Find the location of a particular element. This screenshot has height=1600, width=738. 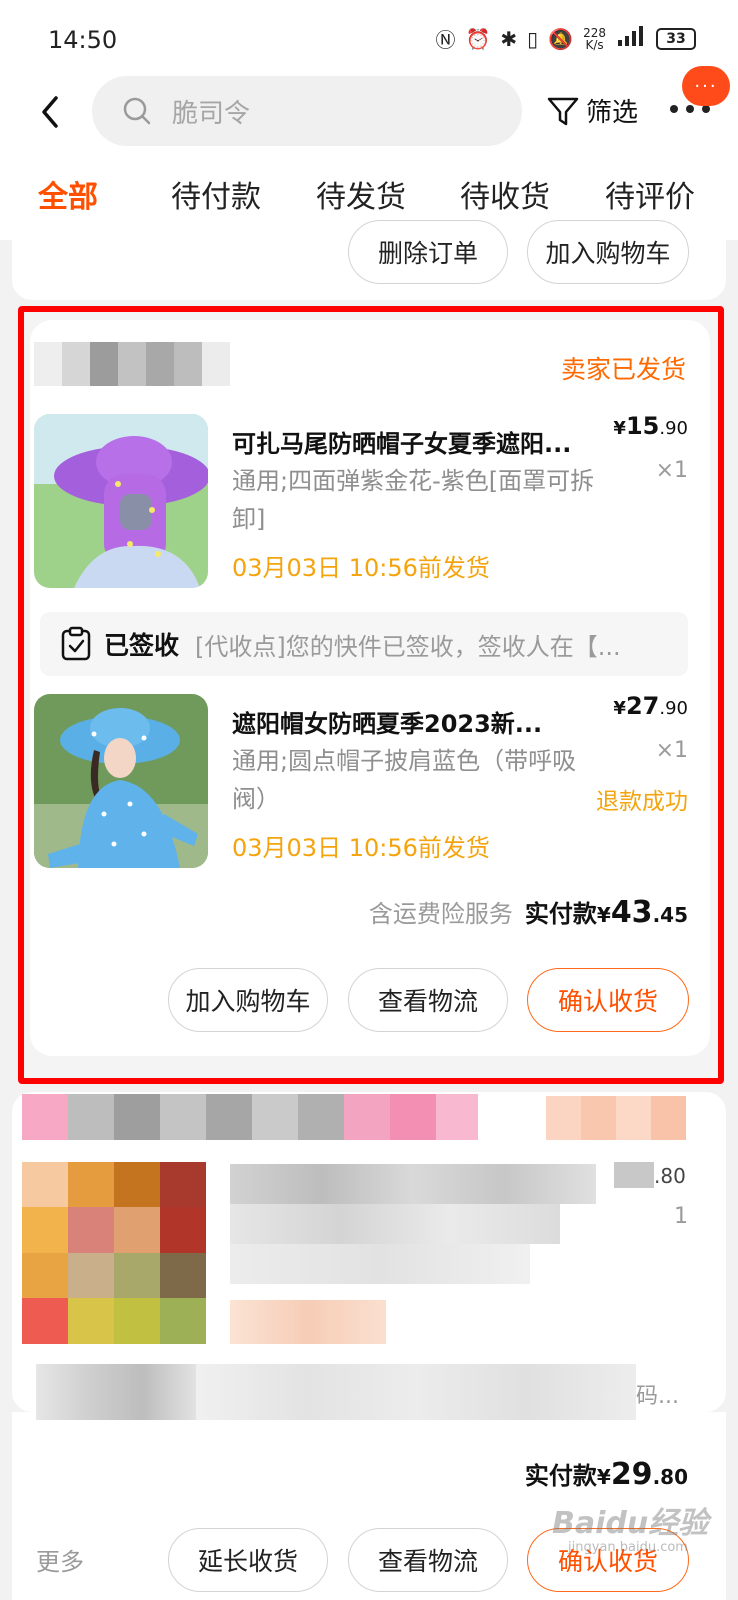

next-logistics-blurred is located at coordinates (336, 1392).